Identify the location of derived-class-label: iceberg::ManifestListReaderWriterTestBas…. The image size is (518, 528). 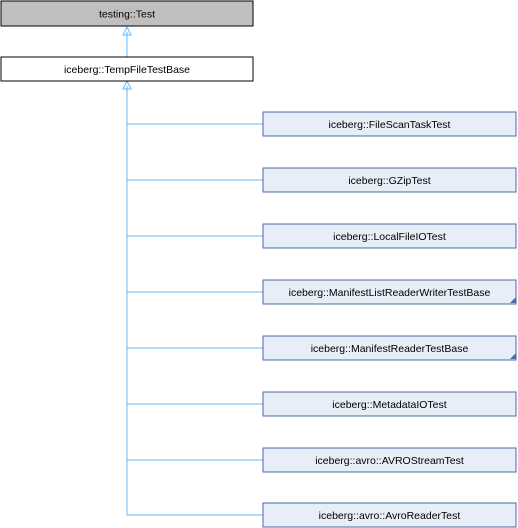
(390, 293).